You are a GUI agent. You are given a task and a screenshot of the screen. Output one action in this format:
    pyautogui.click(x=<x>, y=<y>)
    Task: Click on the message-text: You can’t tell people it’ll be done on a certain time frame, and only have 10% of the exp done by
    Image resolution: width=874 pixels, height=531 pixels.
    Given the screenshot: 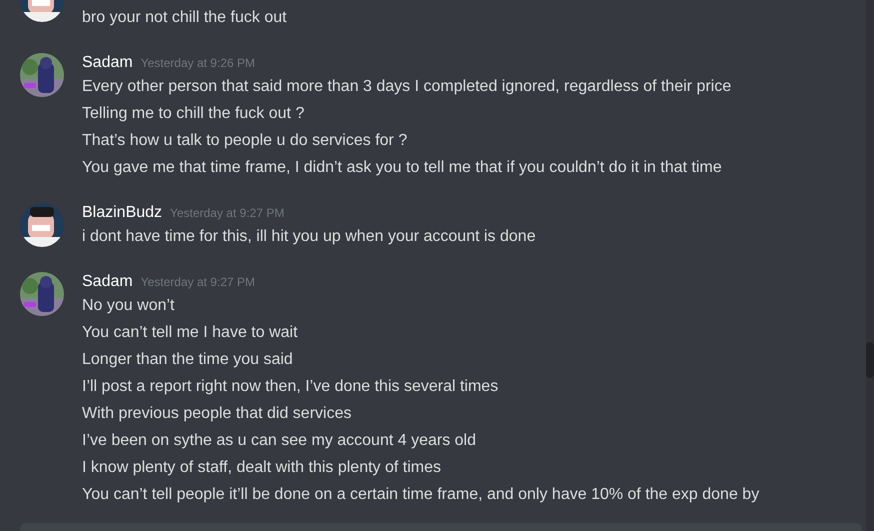 What is the action you would take?
    pyautogui.click(x=421, y=495)
    